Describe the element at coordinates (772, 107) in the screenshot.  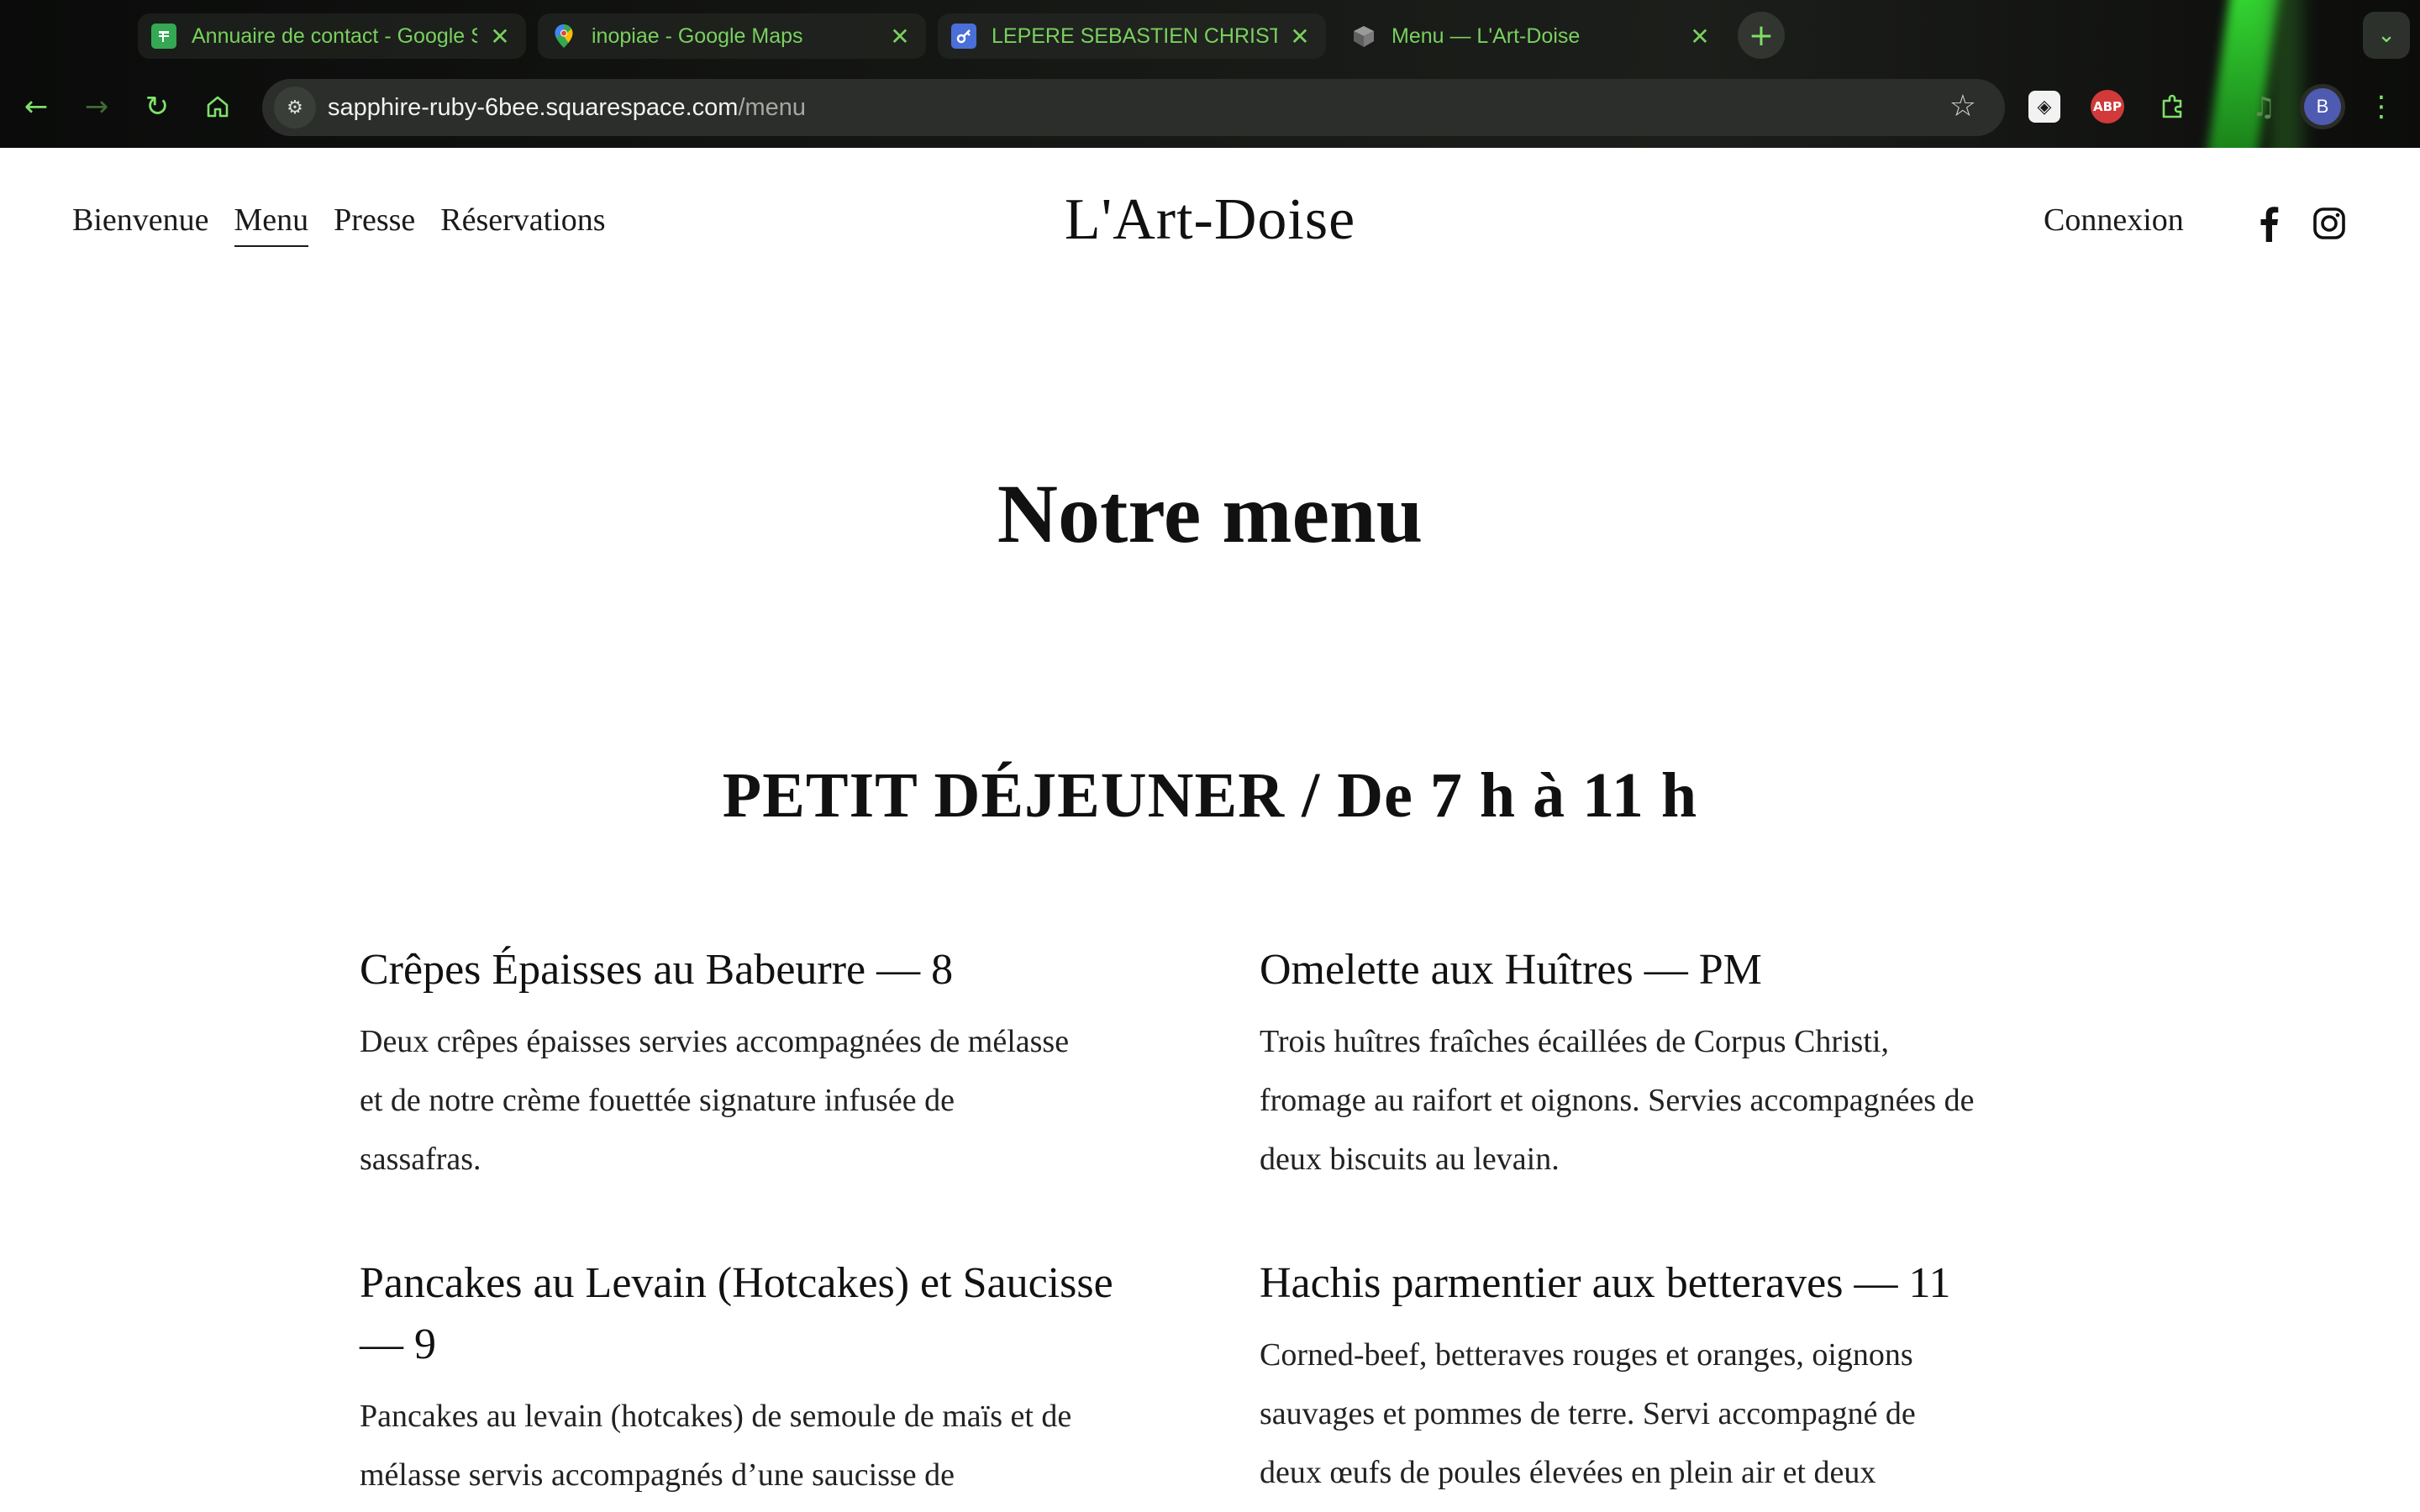
I see `url-path: /menu` at that location.